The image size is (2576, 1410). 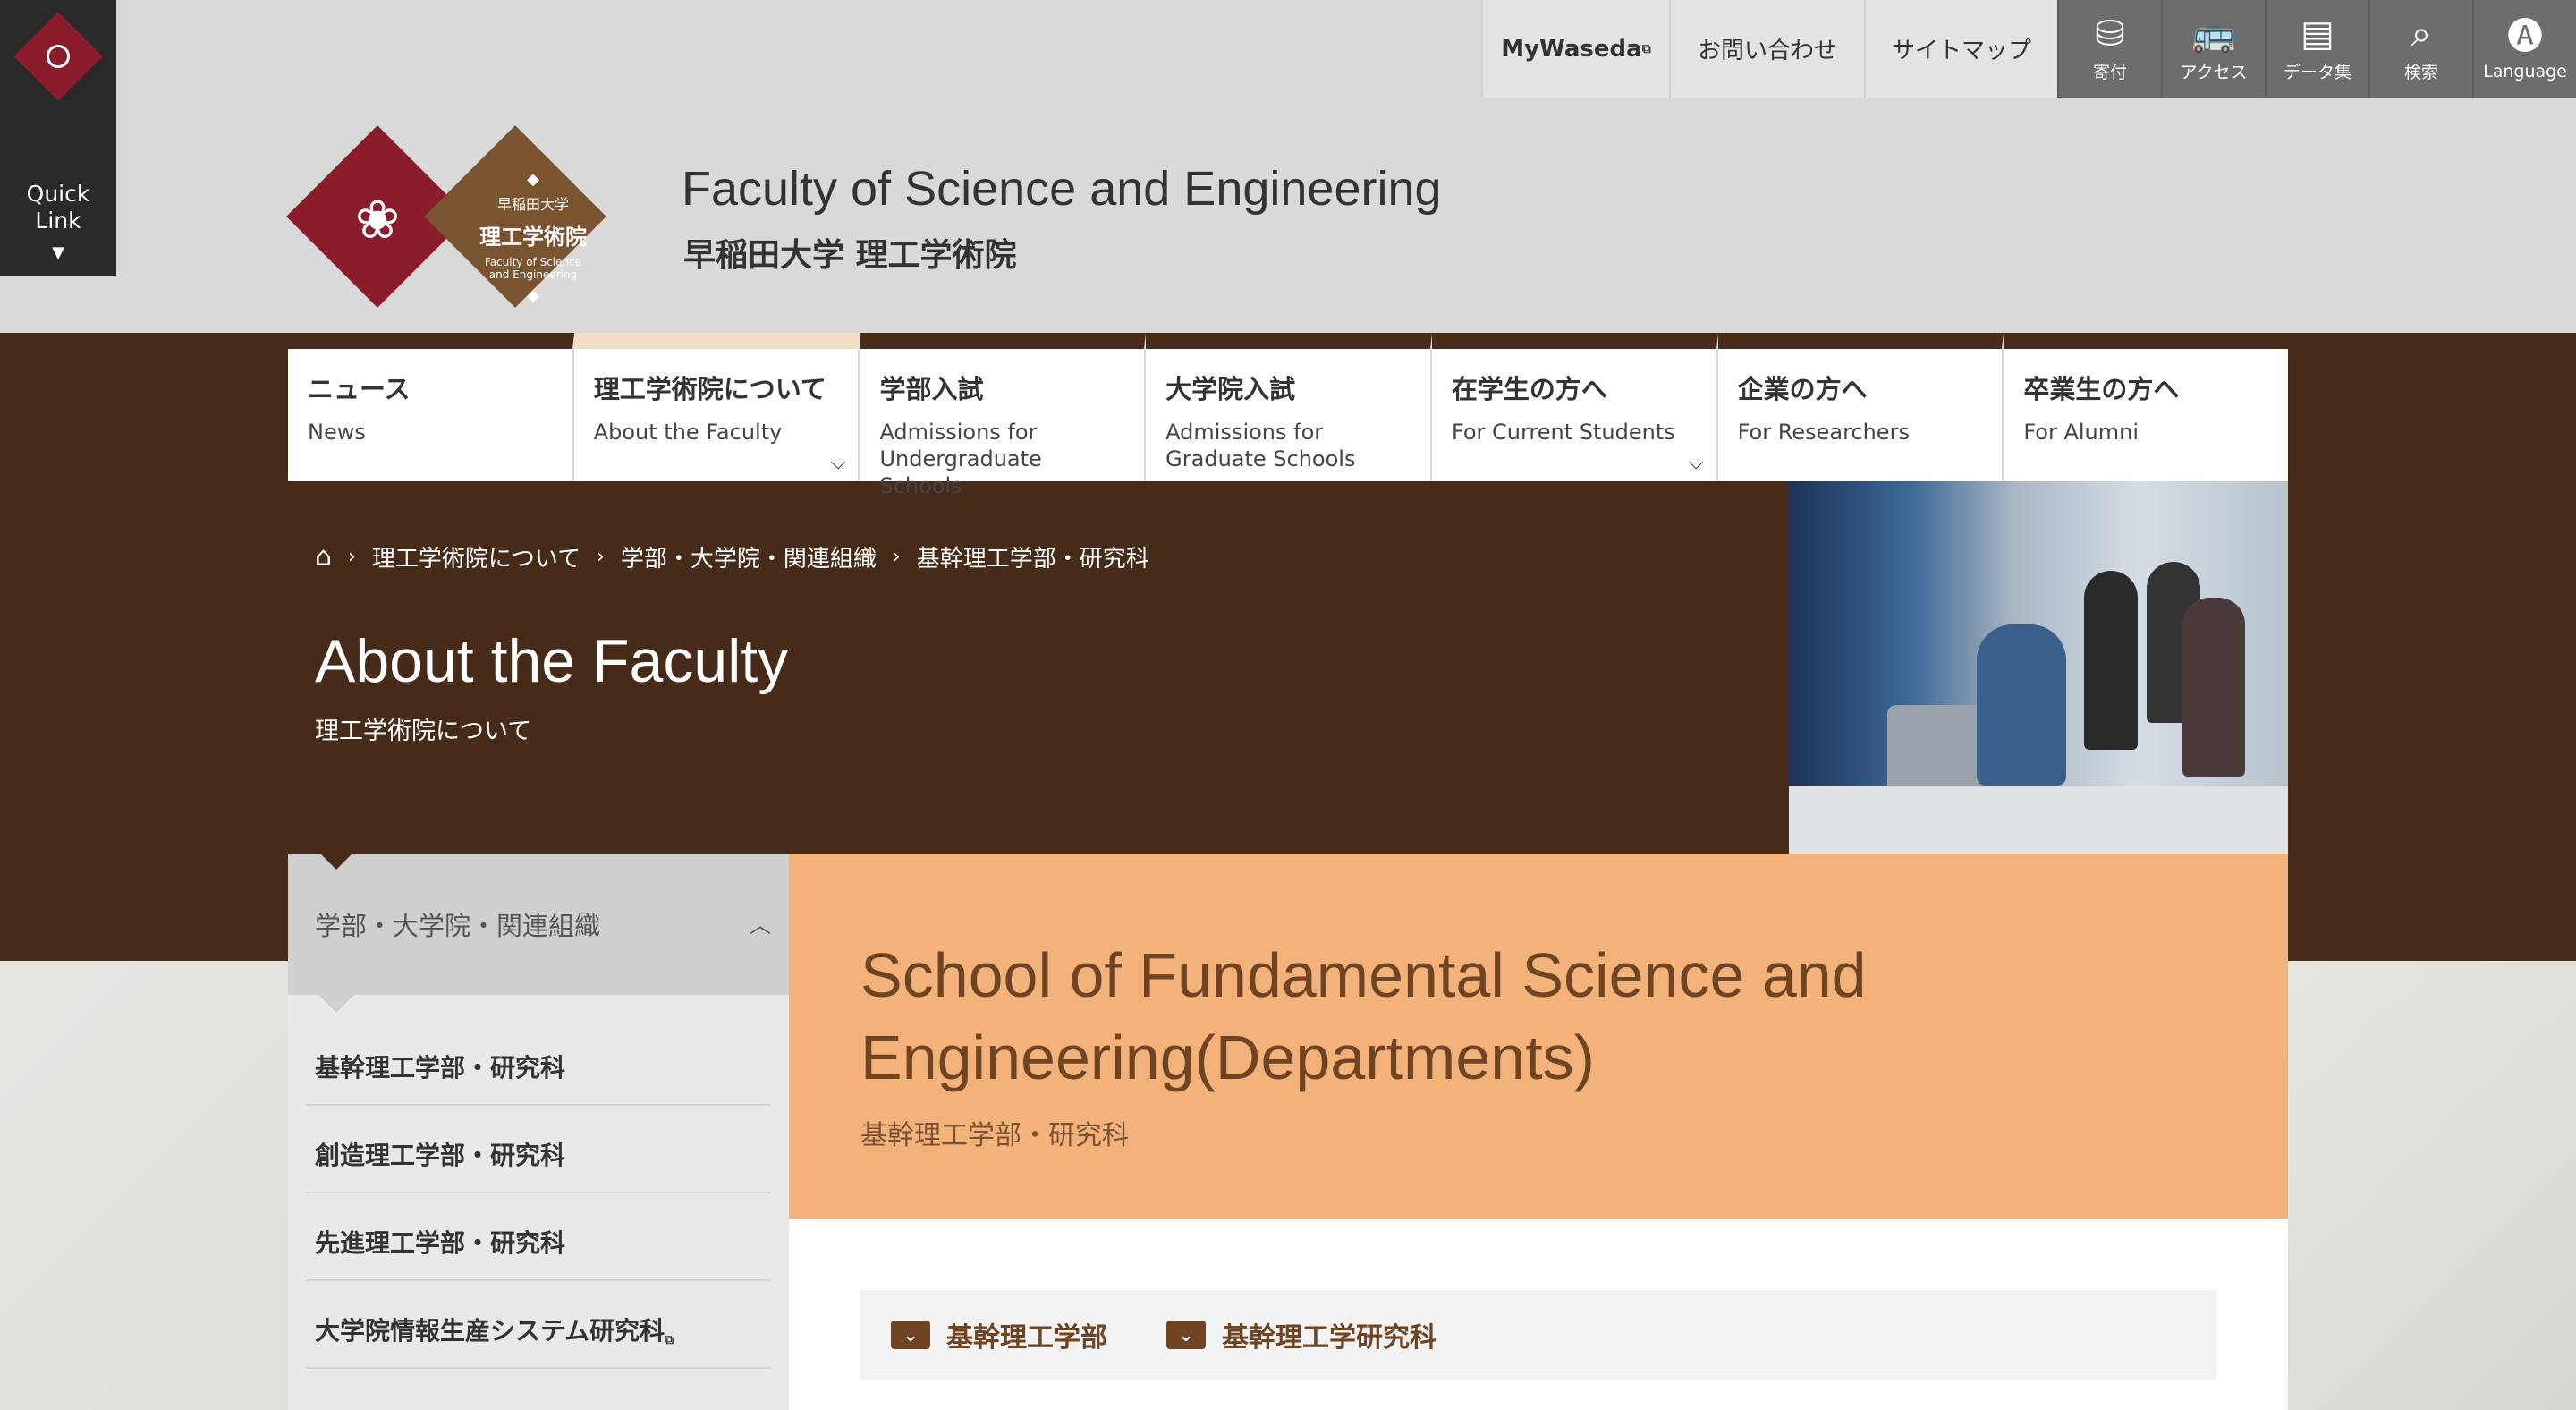 What do you see at coordinates (58, 252) in the screenshot?
I see `caret-down-icon: ▼` at bounding box center [58, 252].